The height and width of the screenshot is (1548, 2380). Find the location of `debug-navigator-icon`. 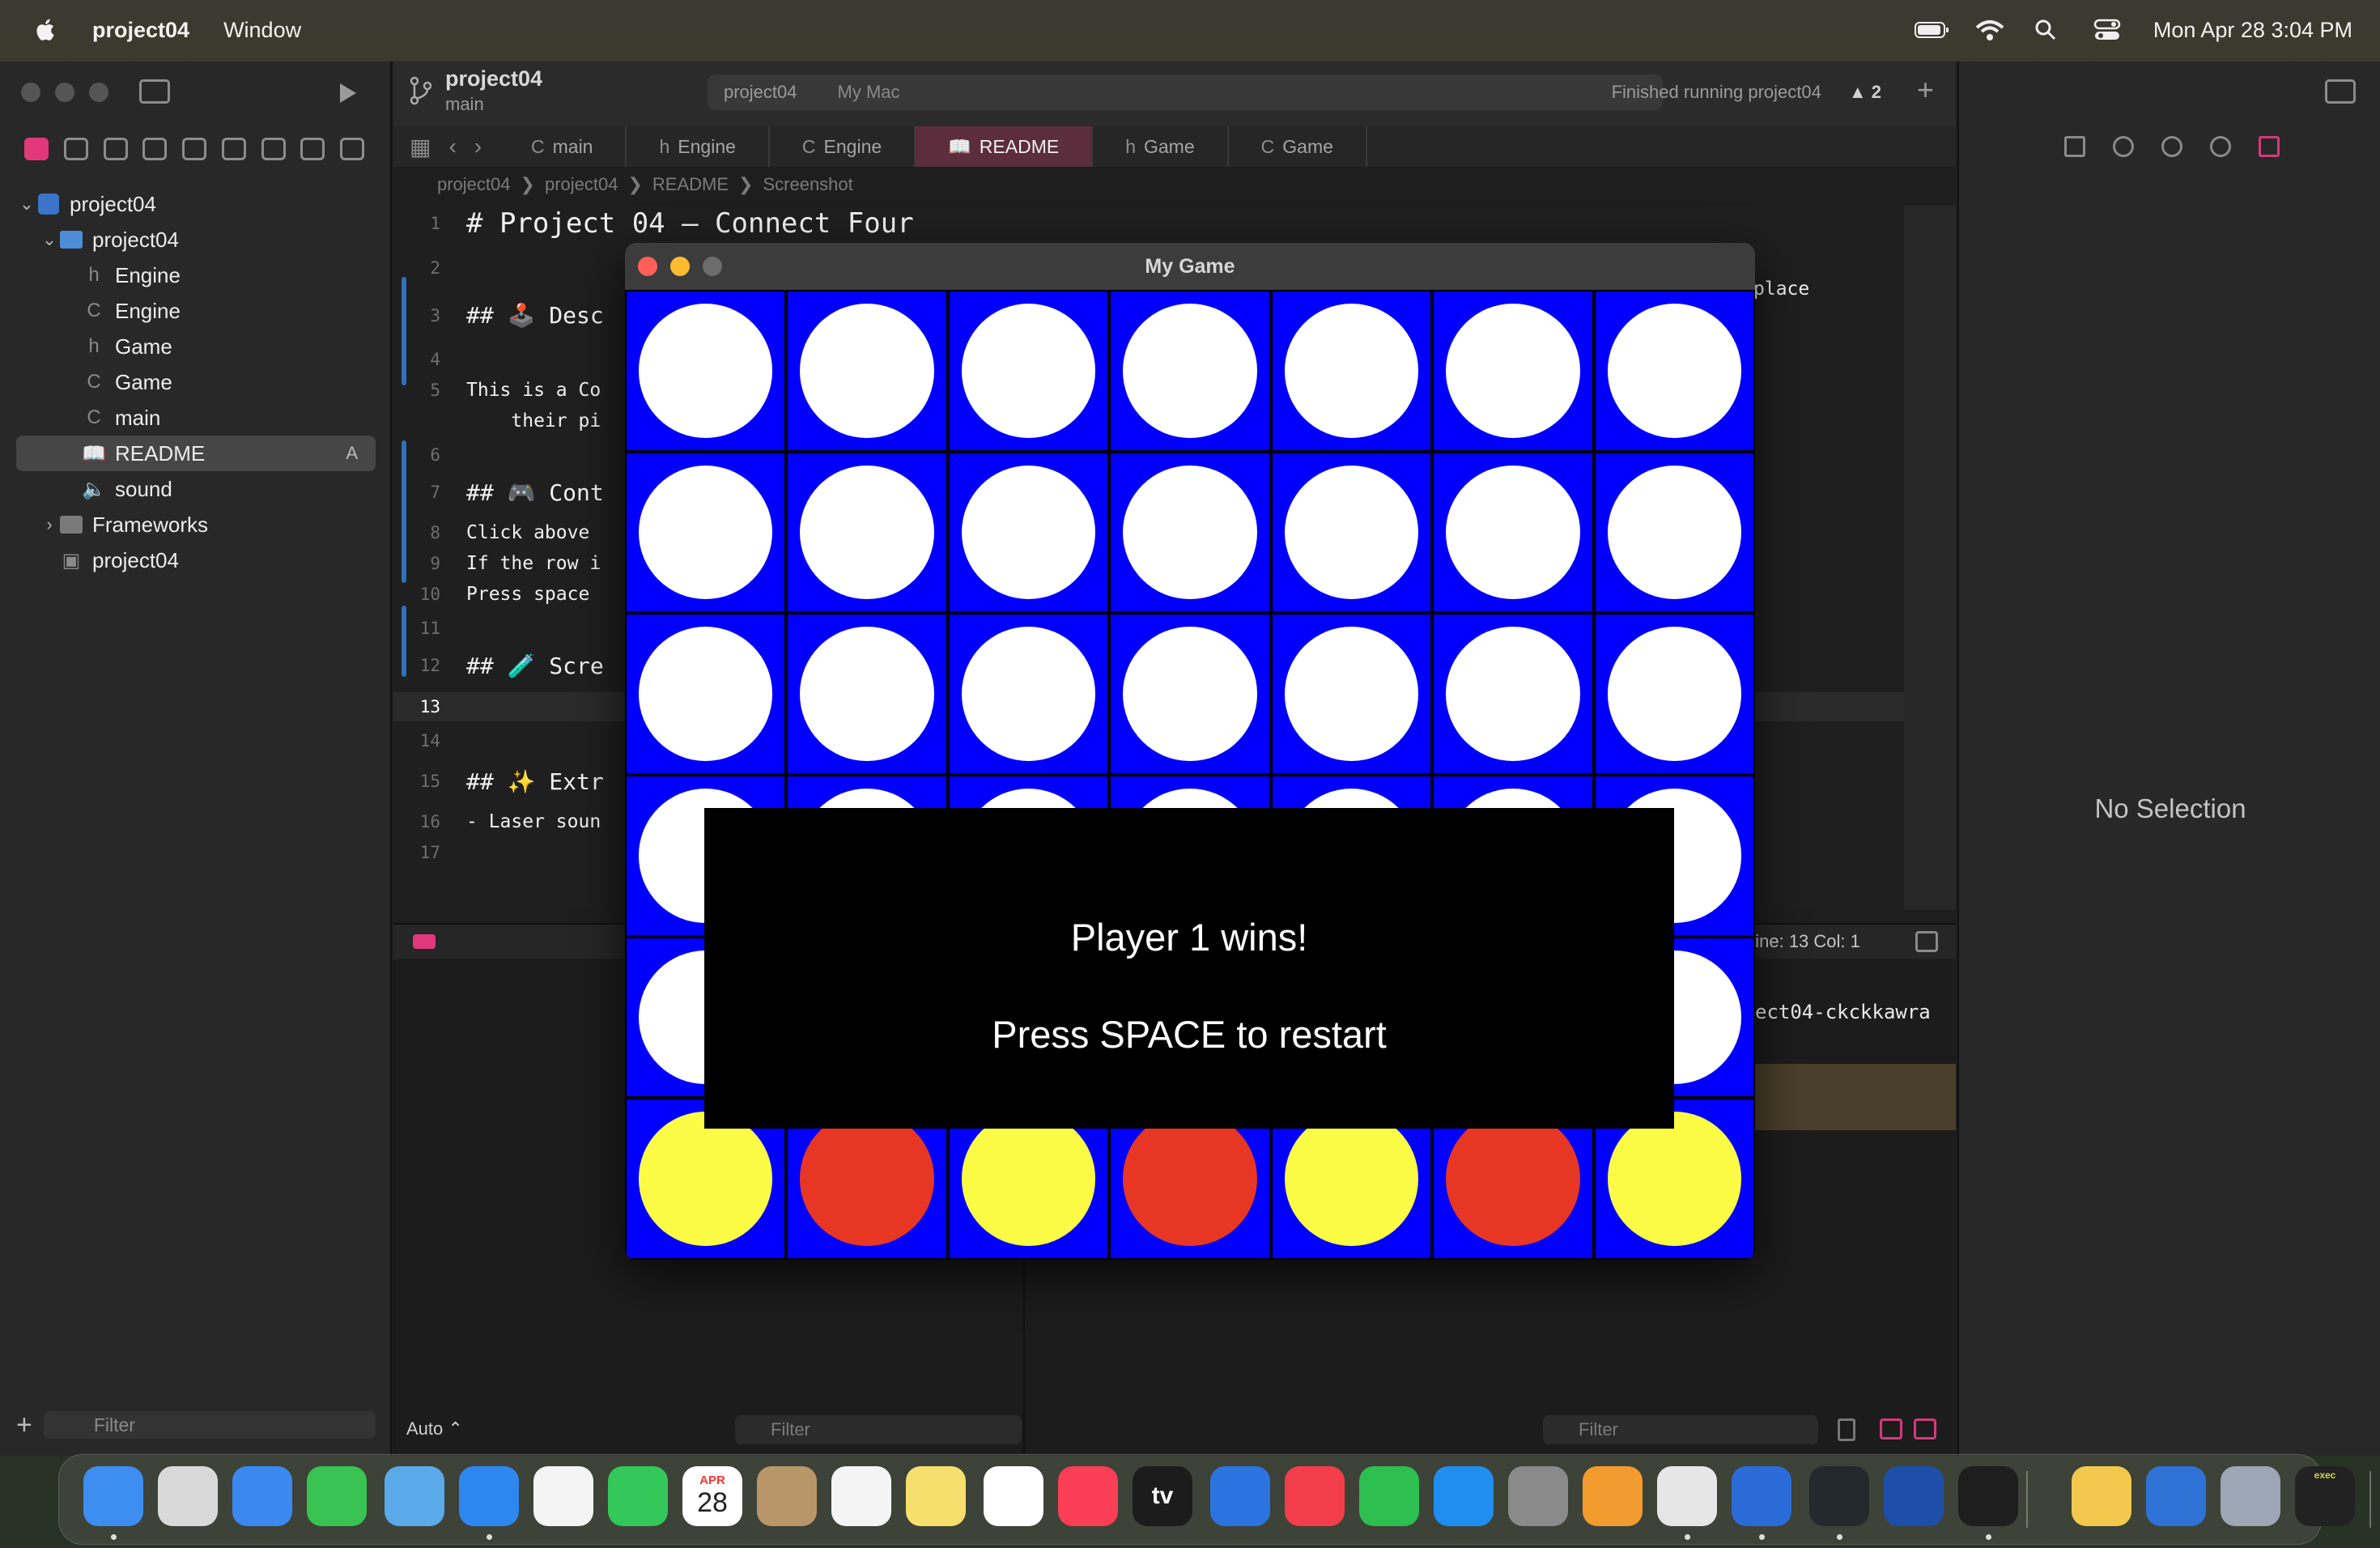

debug-navigator-icon is located at coordinates (273, 149).